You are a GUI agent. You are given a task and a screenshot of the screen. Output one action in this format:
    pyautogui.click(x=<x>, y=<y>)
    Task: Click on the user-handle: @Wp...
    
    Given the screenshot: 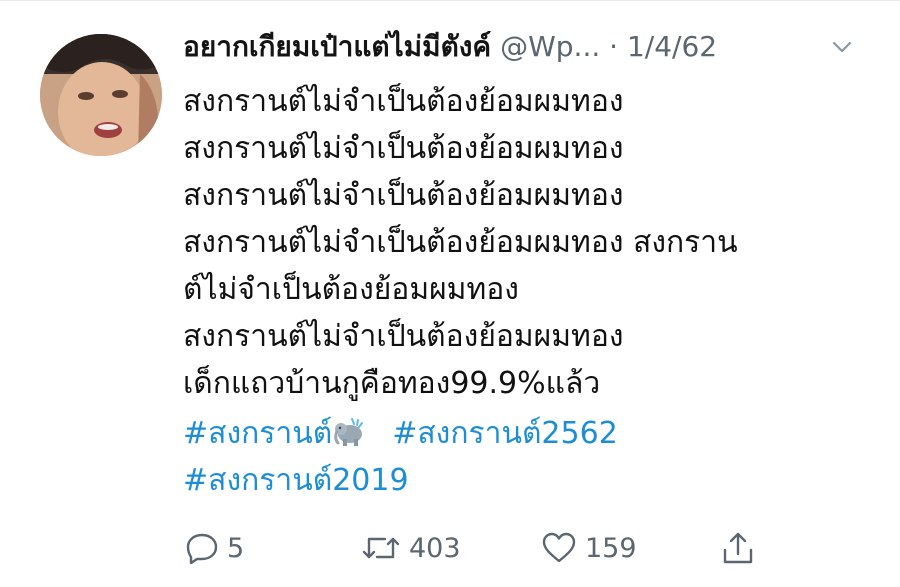 What is the action you would take?
    pyautogui.click(x=550, y=46)
    